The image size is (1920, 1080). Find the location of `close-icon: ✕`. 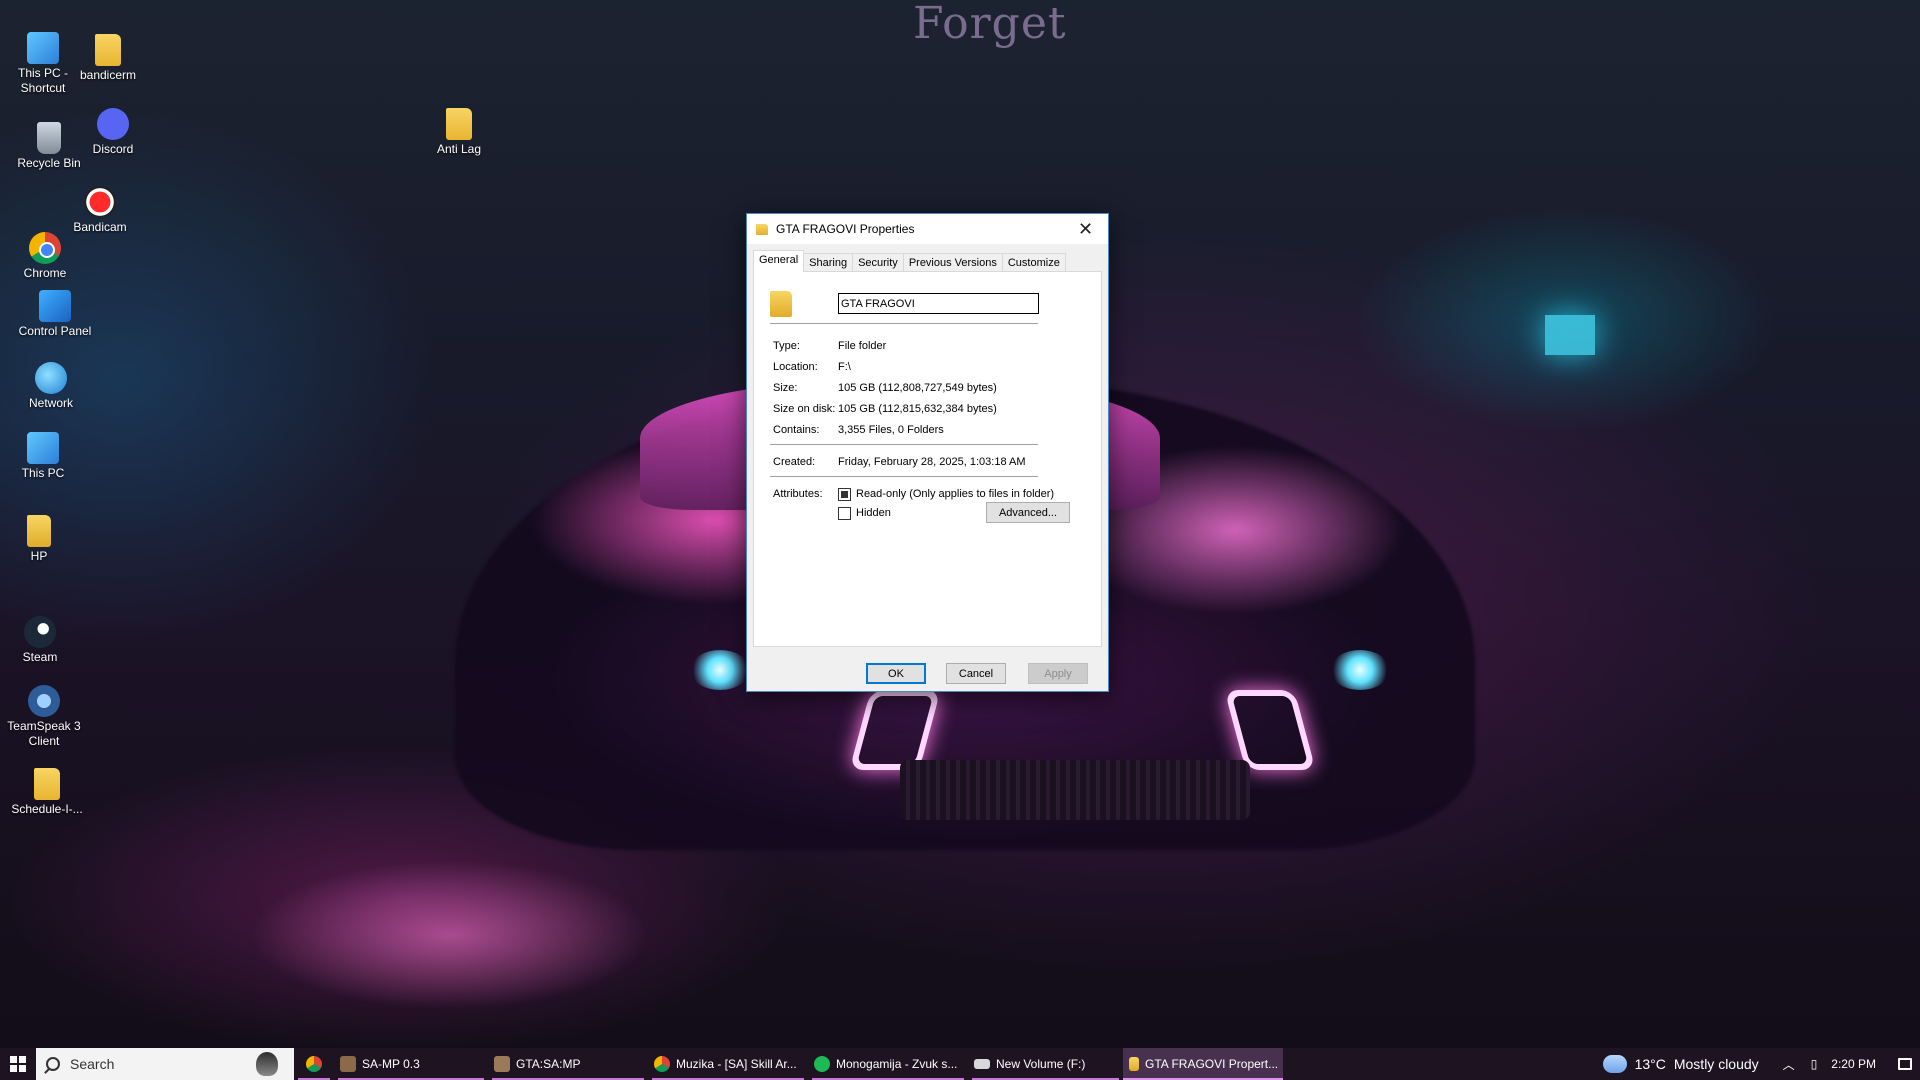

close-icon: ✕ is located at coordinates (1085, 229).